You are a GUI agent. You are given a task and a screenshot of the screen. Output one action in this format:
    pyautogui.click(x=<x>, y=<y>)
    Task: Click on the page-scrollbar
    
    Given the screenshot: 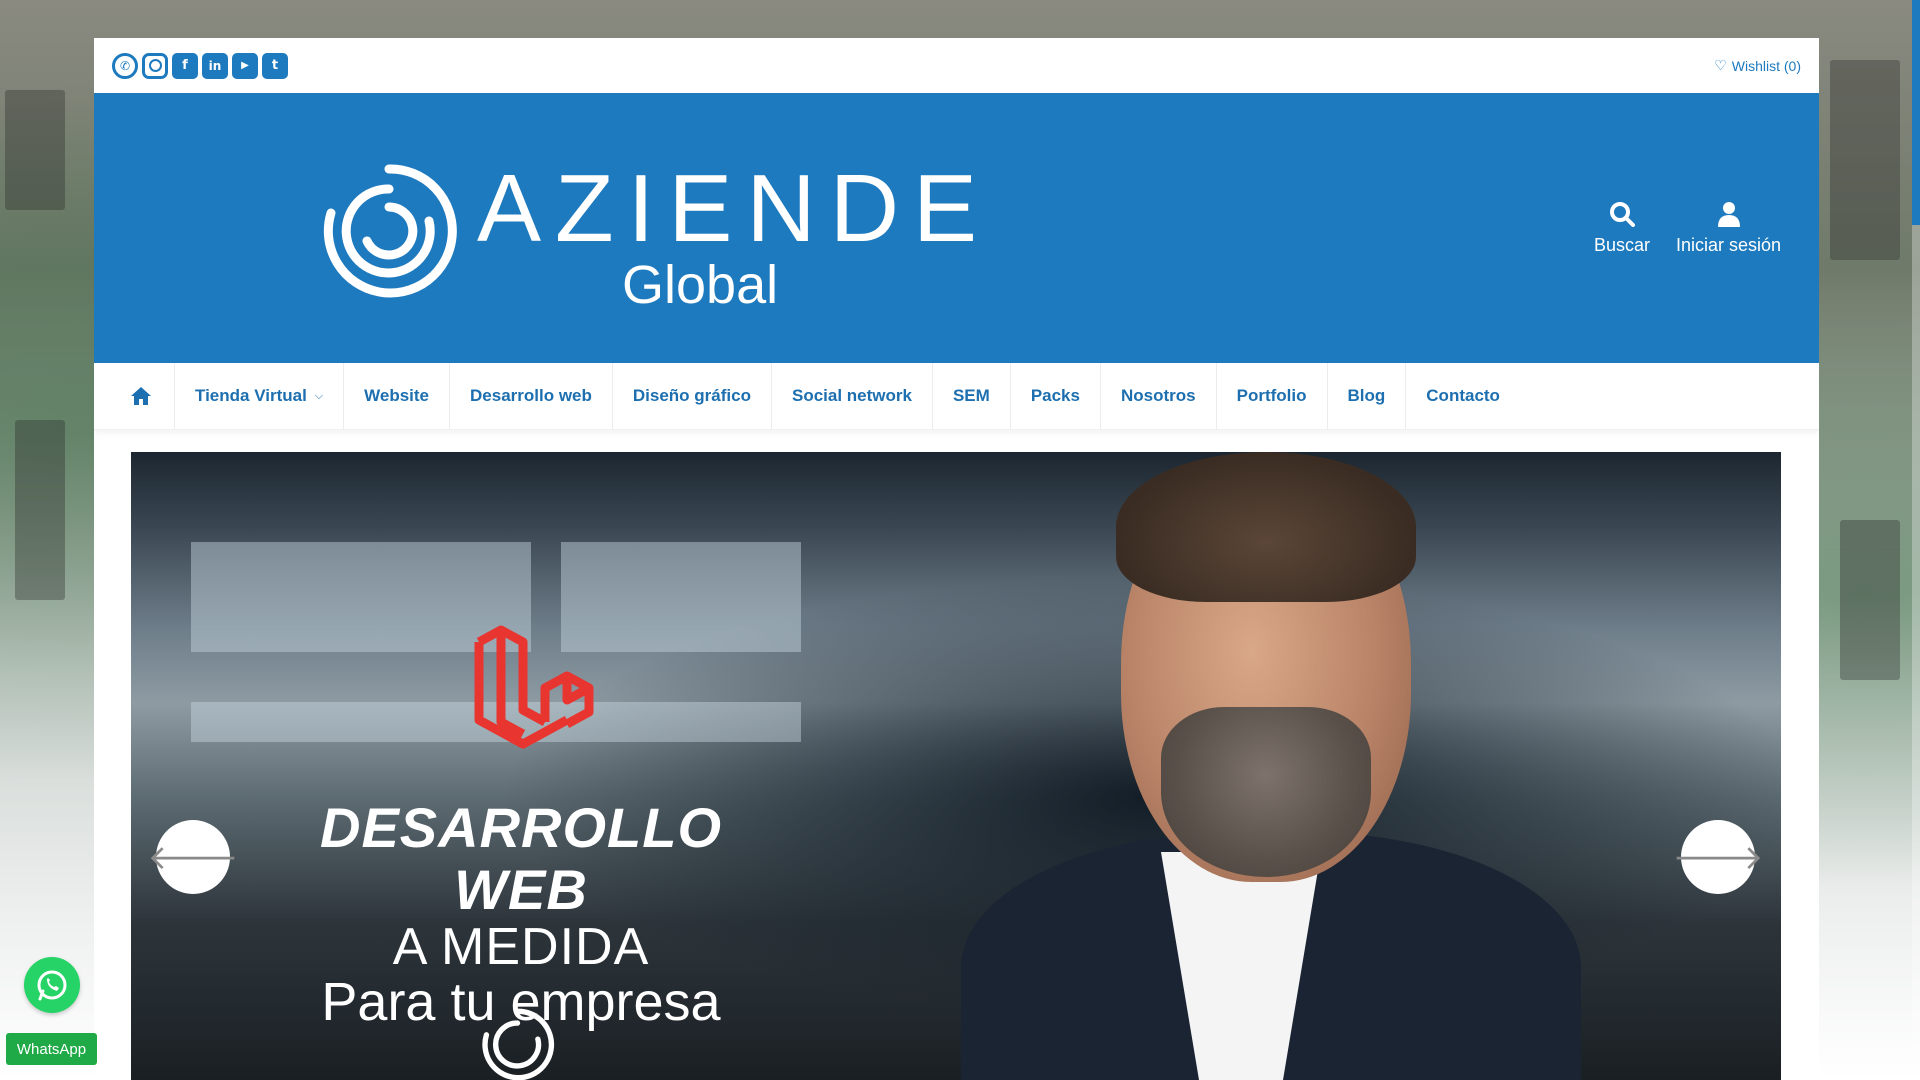 What is the action you would take?
    pyautogui.click(x=1916, y=540)
    